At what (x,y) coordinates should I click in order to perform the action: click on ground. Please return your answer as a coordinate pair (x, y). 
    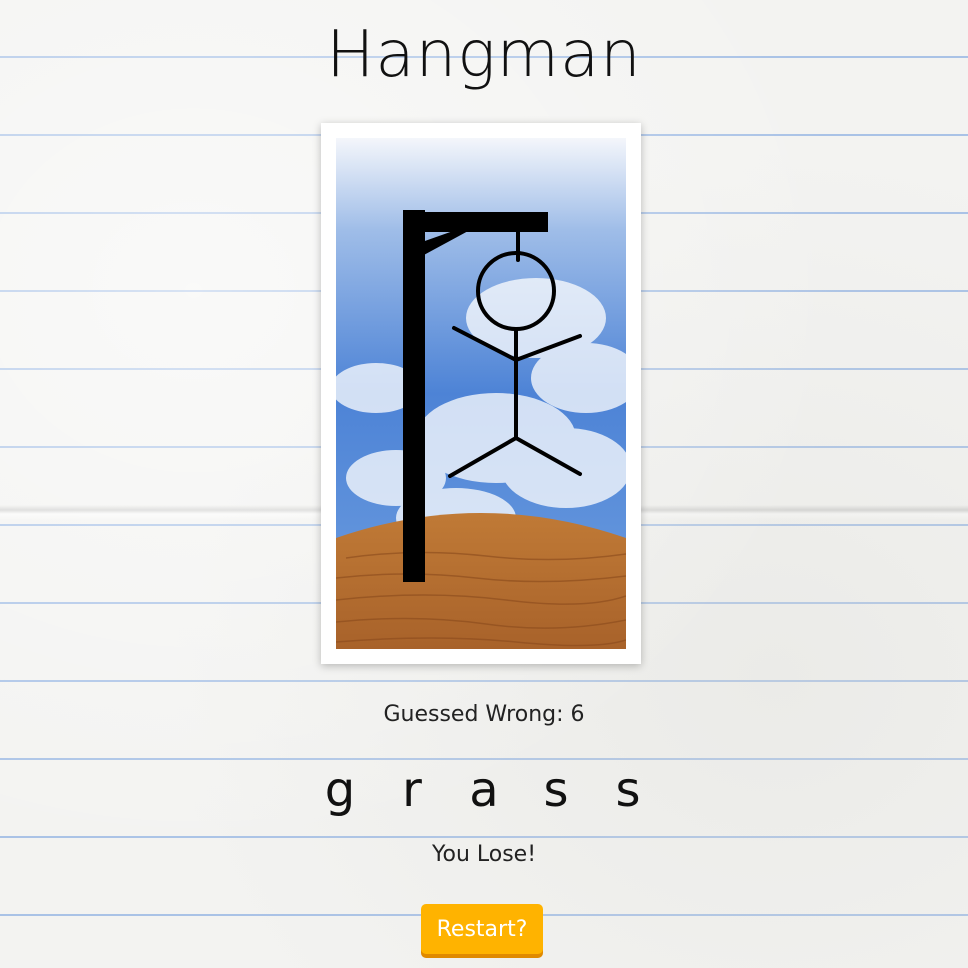
    Looking at the image, I should click on (481, 581).